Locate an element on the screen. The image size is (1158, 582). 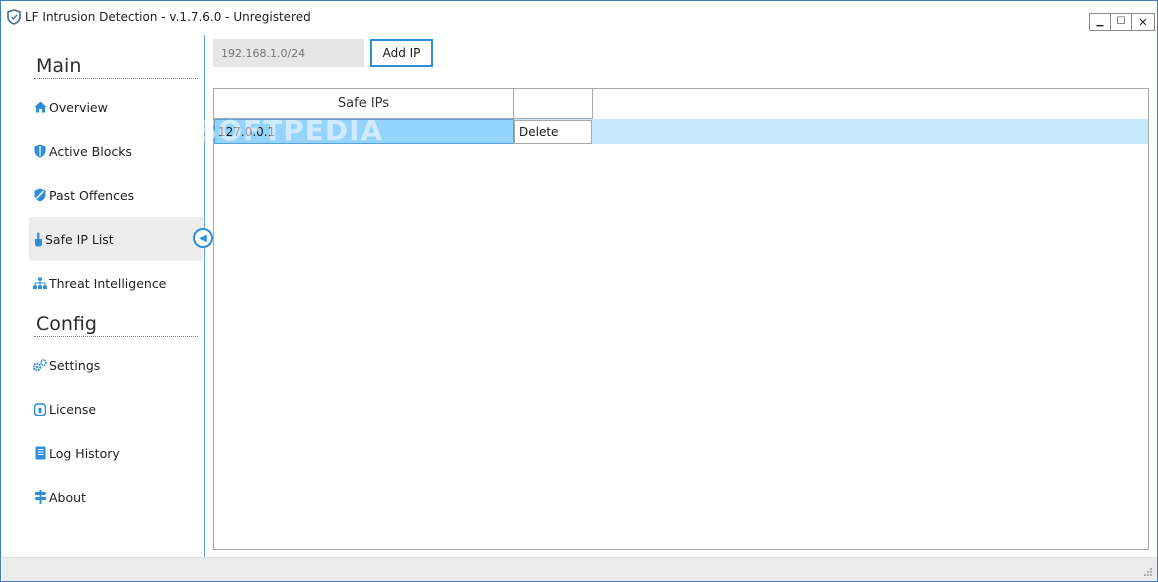
window-controls: ▁ ☐ ✕ is located at coordinates (1122, 22).